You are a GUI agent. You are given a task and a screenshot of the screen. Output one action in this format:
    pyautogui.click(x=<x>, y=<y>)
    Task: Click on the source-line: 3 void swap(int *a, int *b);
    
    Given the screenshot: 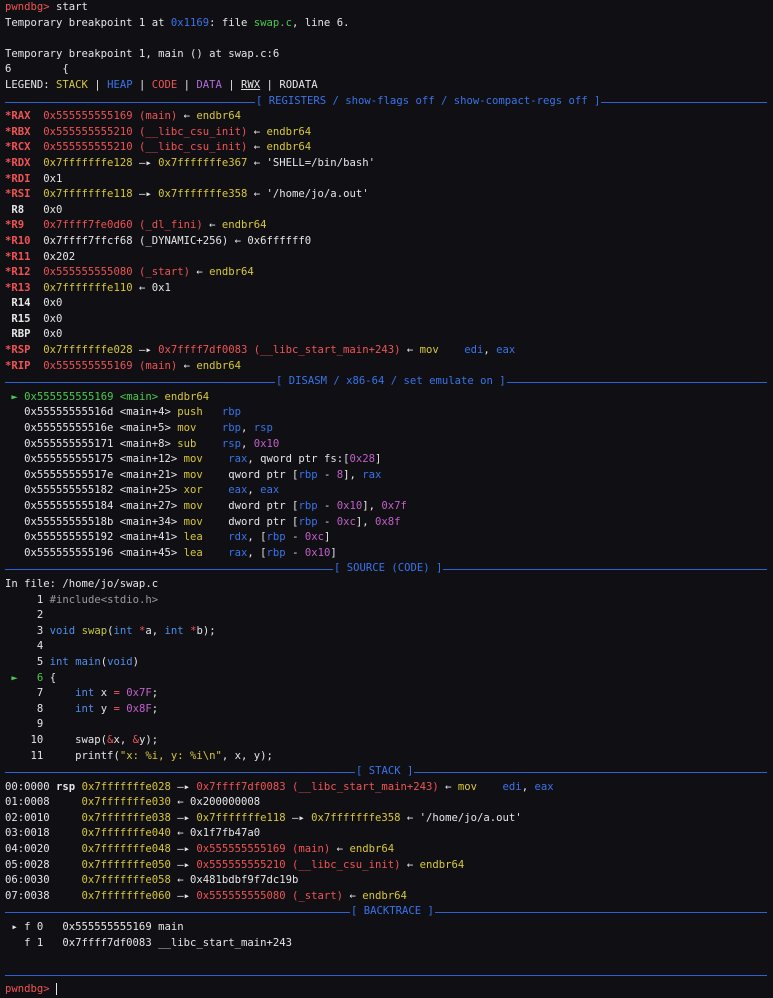 What is the action you would take?
    pyautogui.click(x=123, y=630)
    